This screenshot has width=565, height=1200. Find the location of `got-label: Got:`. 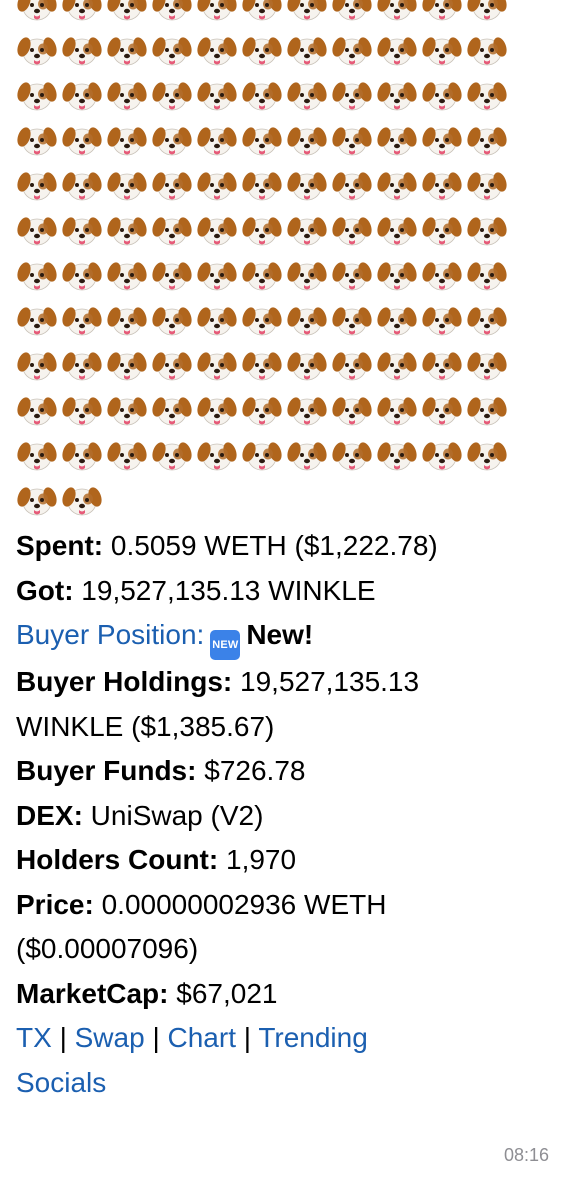

got-label: Got: is located at coordinates (45, 590).